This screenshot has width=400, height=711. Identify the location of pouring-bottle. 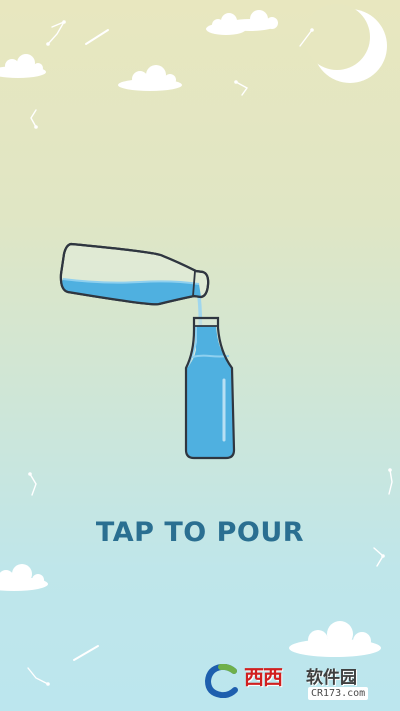
(134, 274).